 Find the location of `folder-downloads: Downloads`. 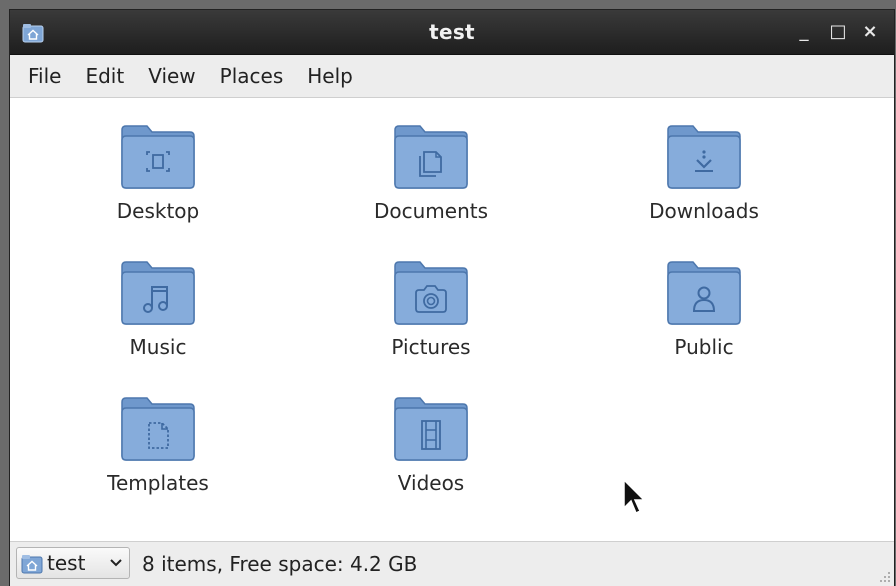

folder-downloads: Downloads is located at coordinates (704, 161).